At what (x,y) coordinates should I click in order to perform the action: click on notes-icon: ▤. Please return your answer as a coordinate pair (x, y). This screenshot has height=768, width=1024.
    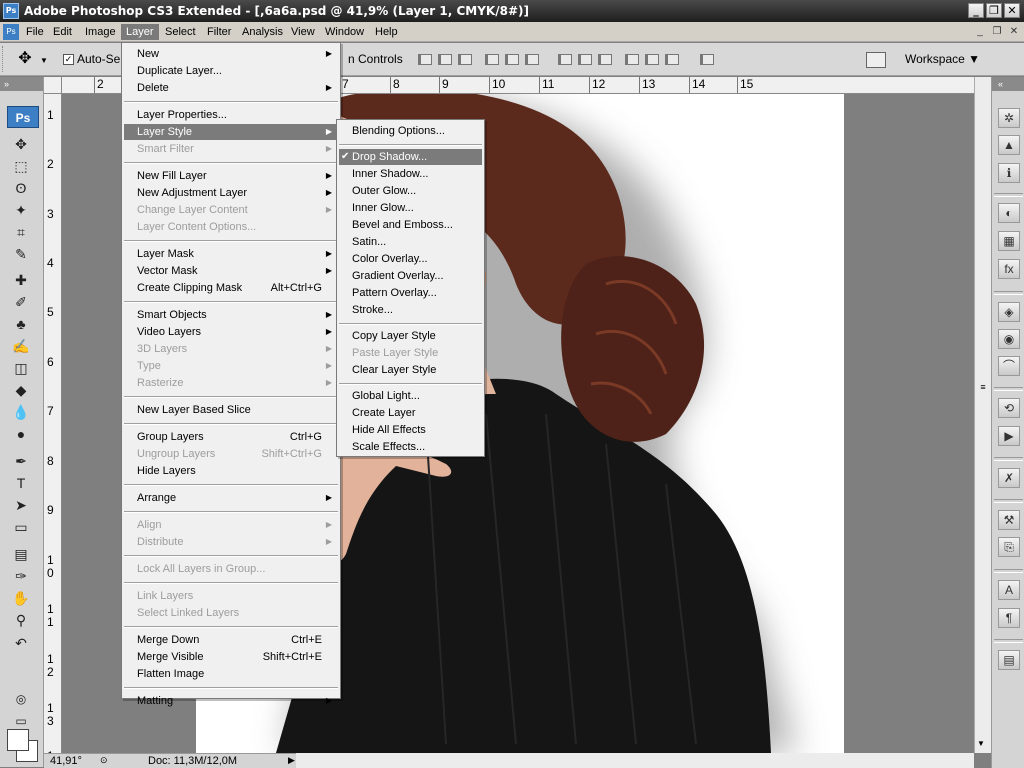
    Looking at the image, I should click on (1009, 660).